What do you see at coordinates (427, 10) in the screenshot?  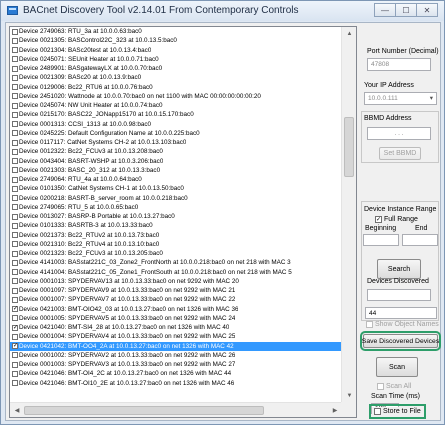 I see `close-button: ✕` at bounding box center [427, 10].